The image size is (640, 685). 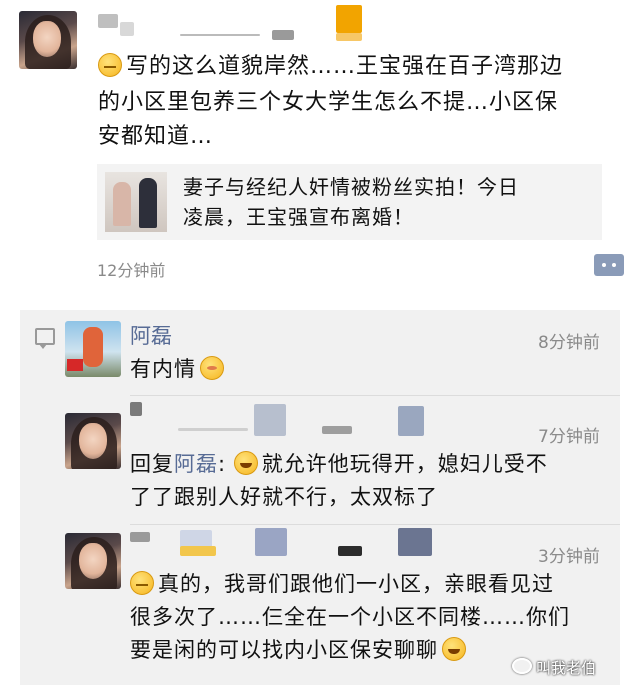 I want to click on comment-action-button, so click(x=609, y=265).